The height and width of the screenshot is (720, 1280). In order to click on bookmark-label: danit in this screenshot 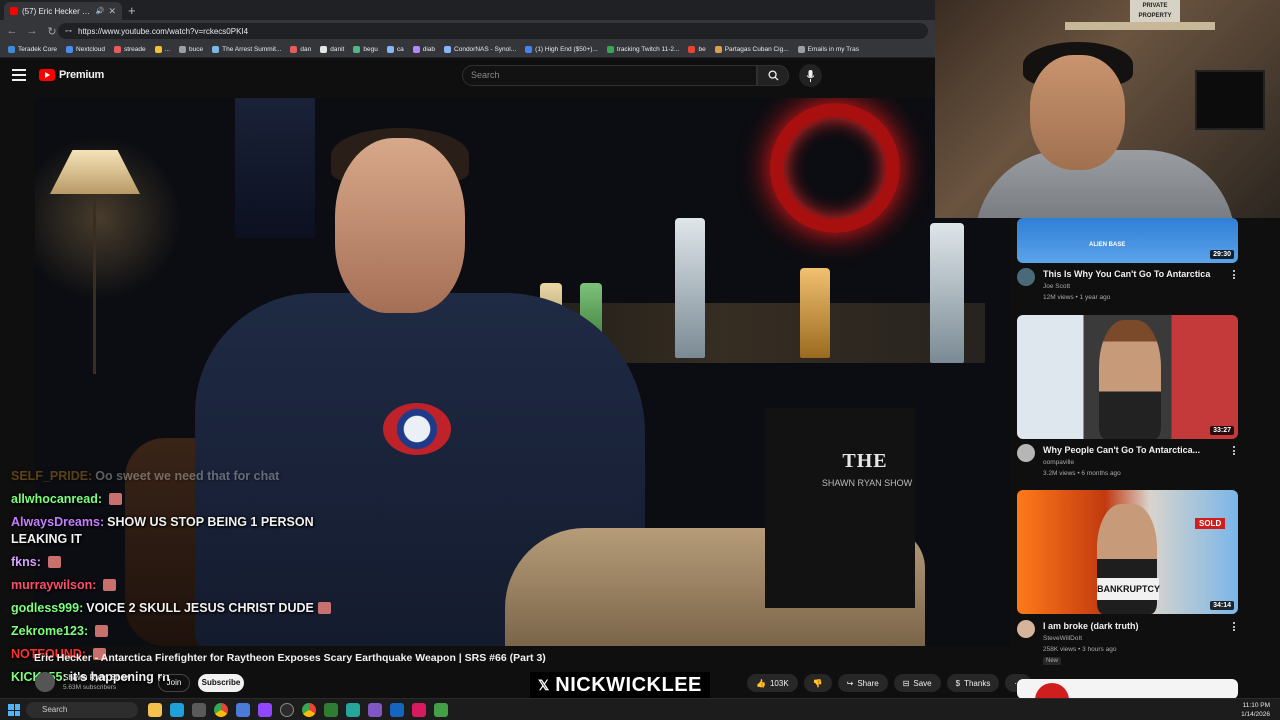, I will do `click(337, 49)`.